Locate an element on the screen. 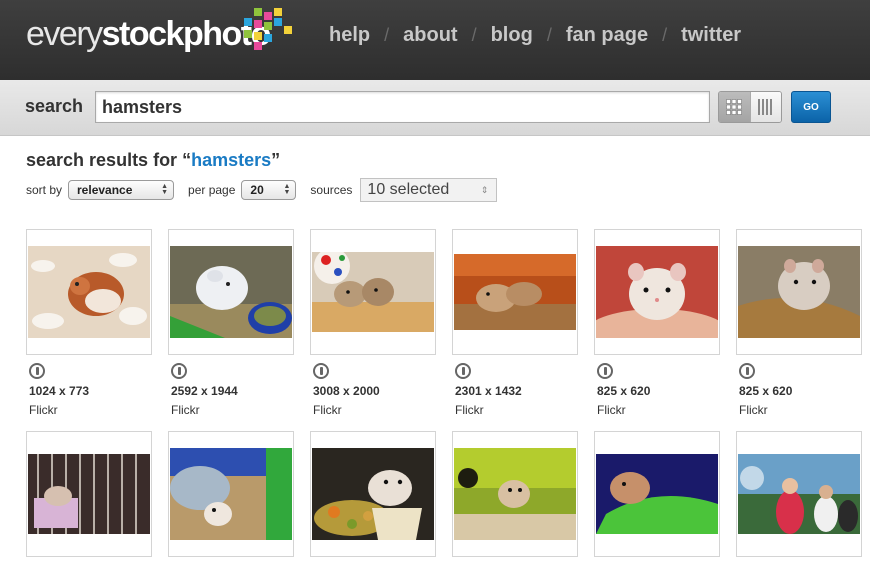  search-input is located at coordinates (402, 107).